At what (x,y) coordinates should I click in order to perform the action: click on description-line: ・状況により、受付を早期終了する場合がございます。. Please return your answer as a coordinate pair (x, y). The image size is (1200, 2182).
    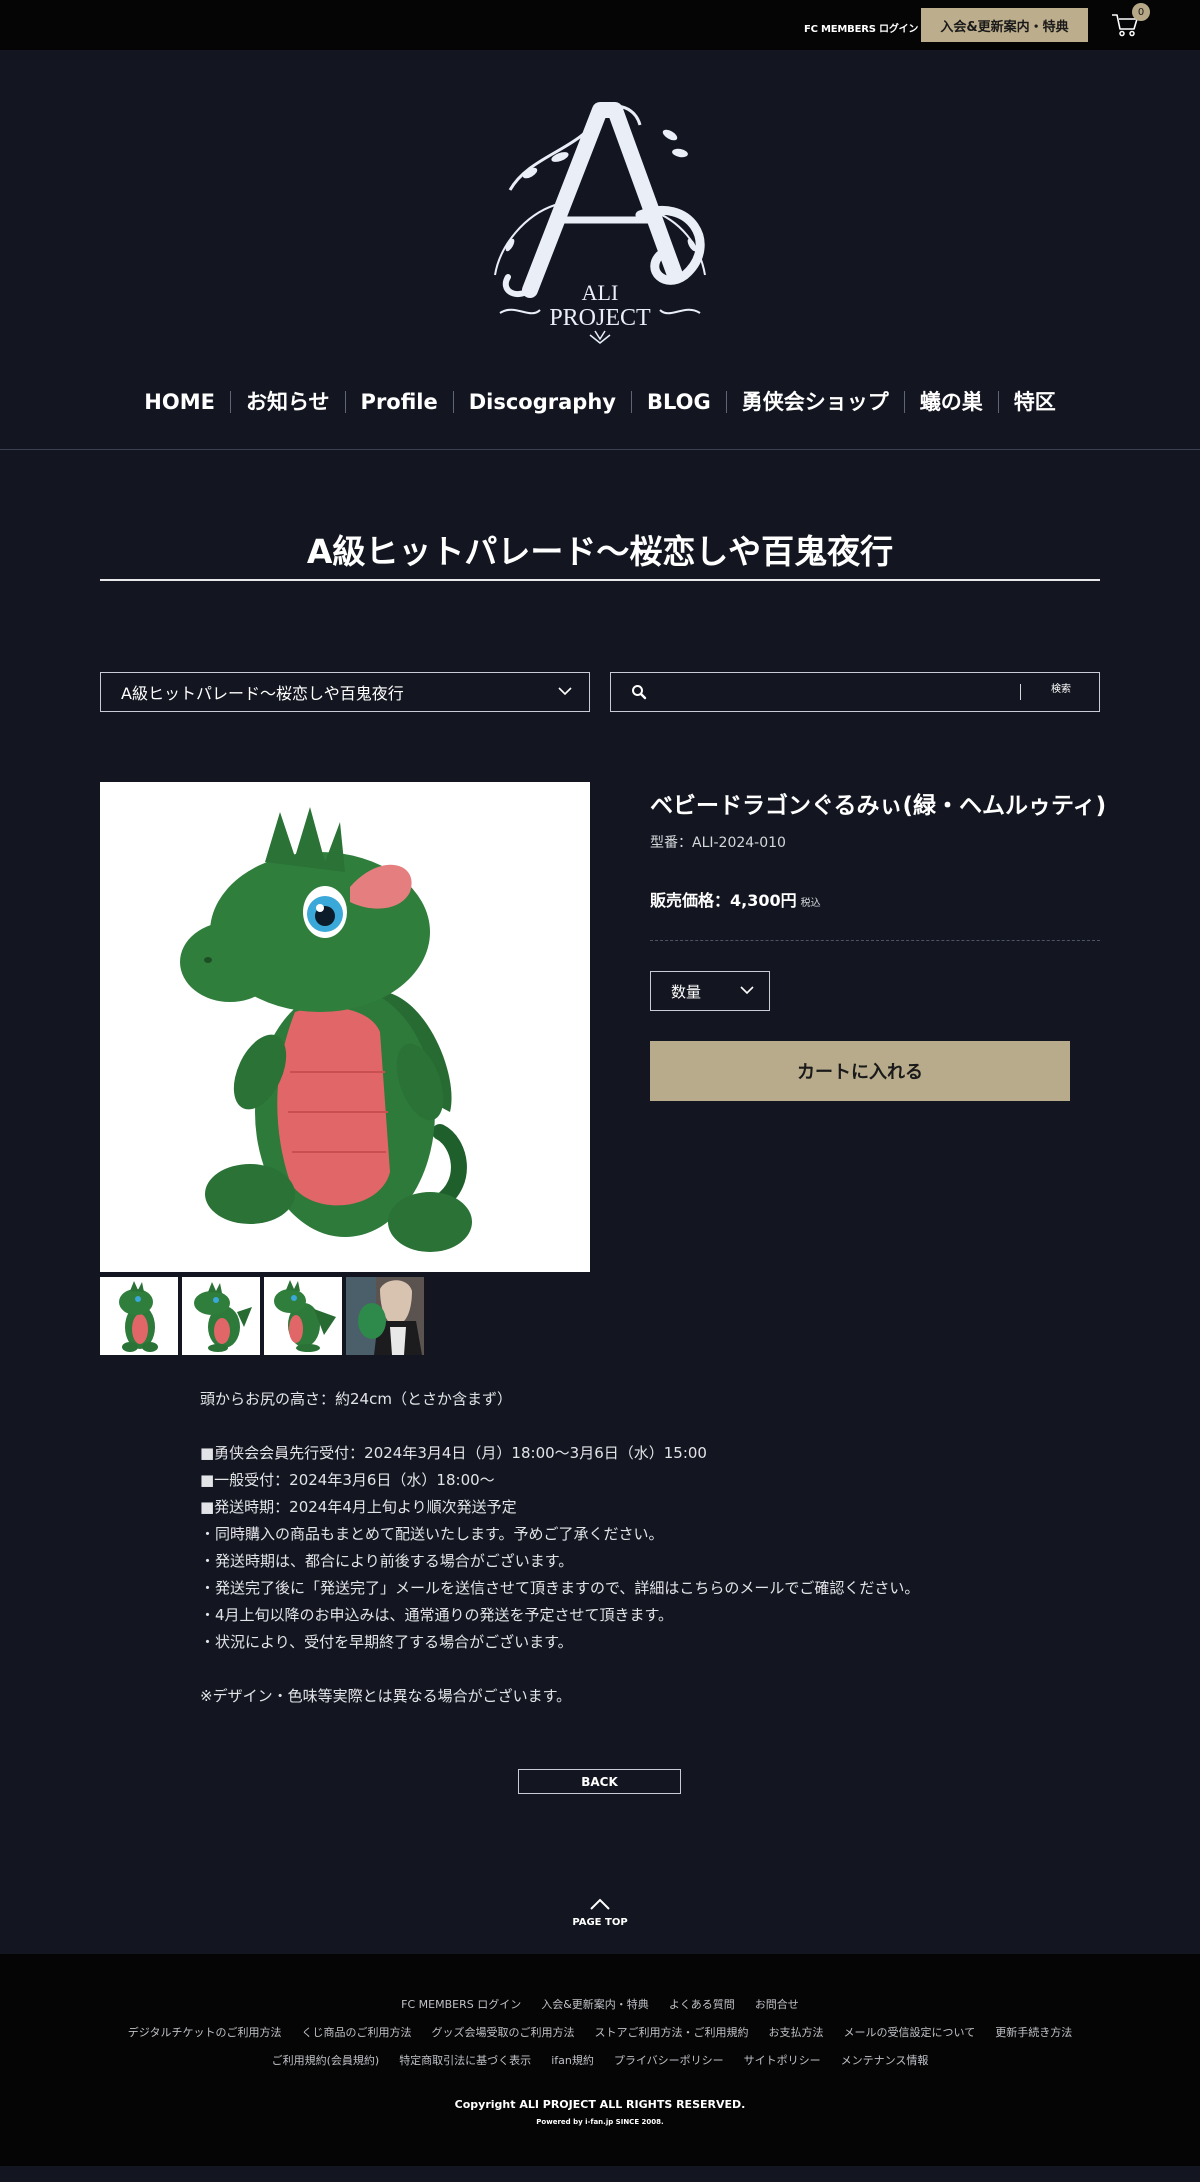
    Looking at the image, I should click on (386, 1642).